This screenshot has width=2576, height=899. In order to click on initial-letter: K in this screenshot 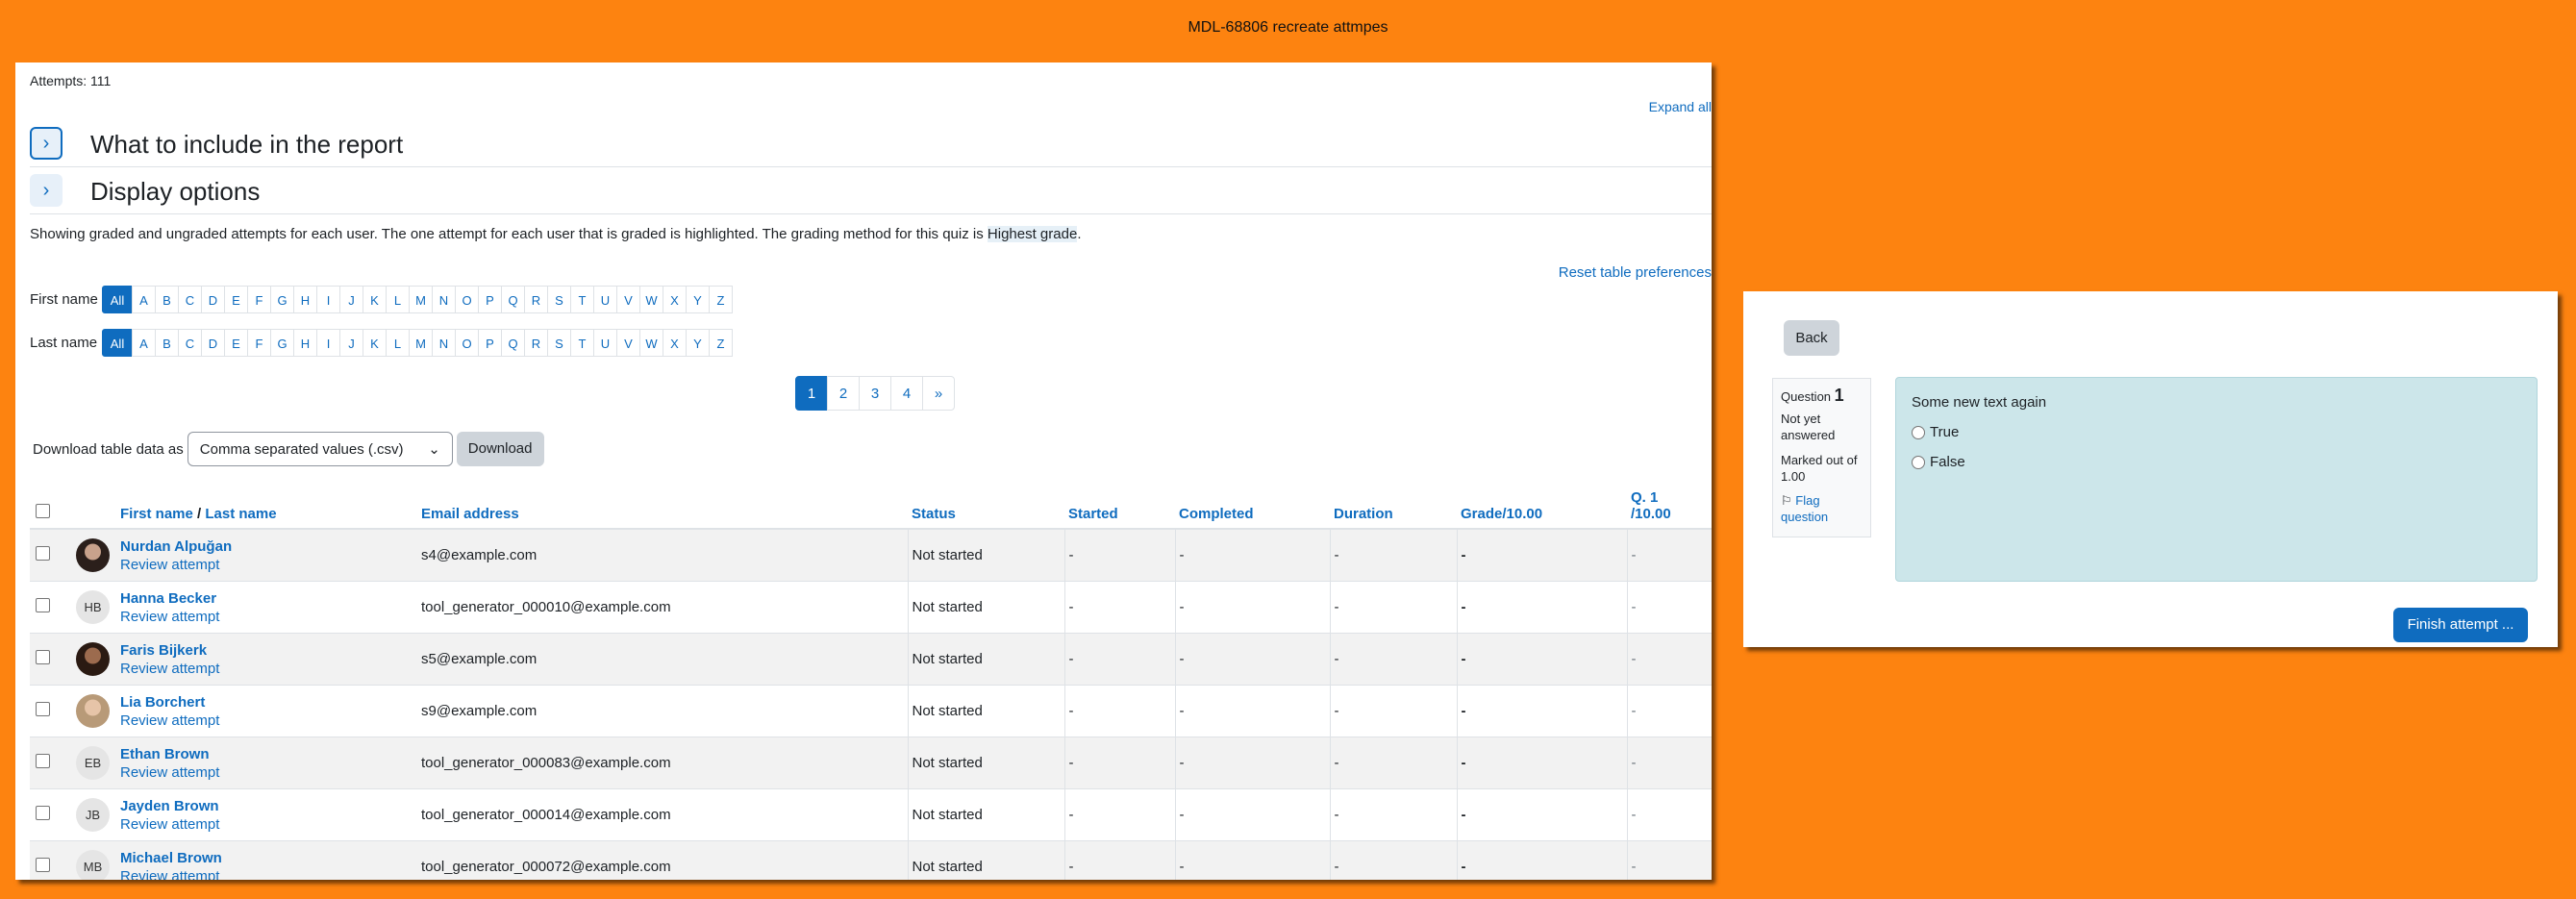, I will do `click(375, 343)`.